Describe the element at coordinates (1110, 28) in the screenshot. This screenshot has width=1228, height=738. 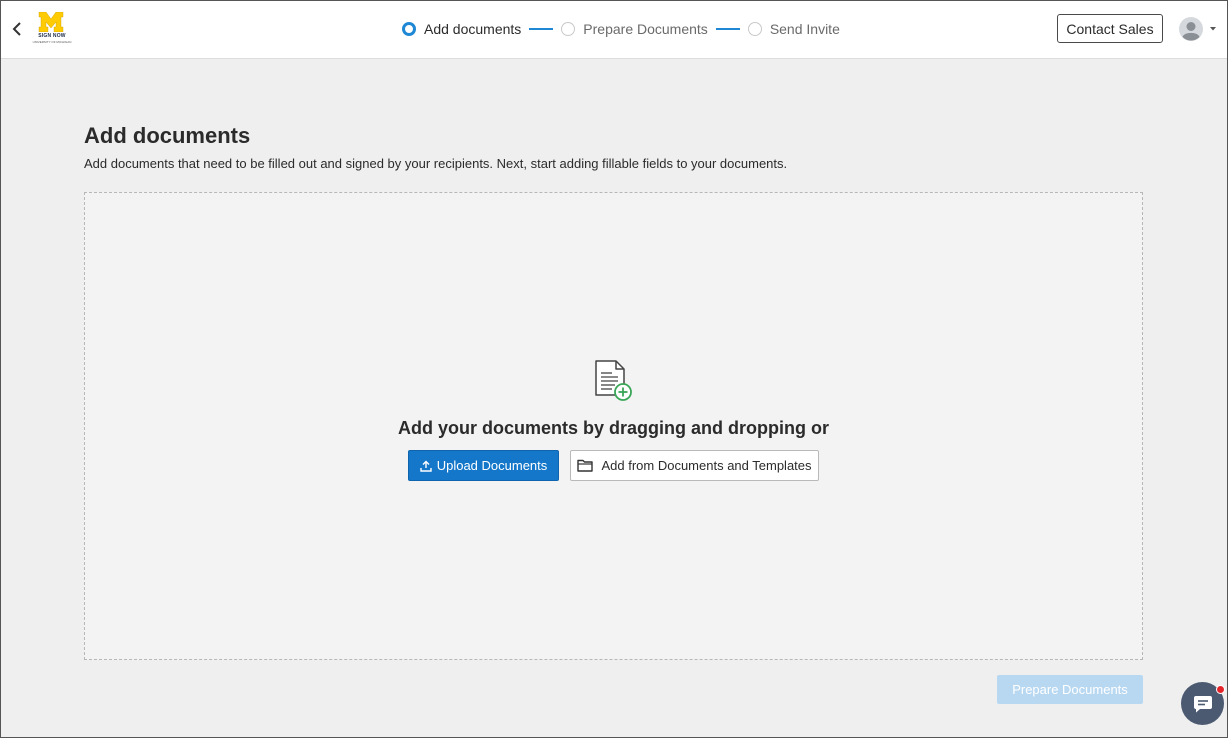
I see `contact-sales-button: Contact Sales` at that location.